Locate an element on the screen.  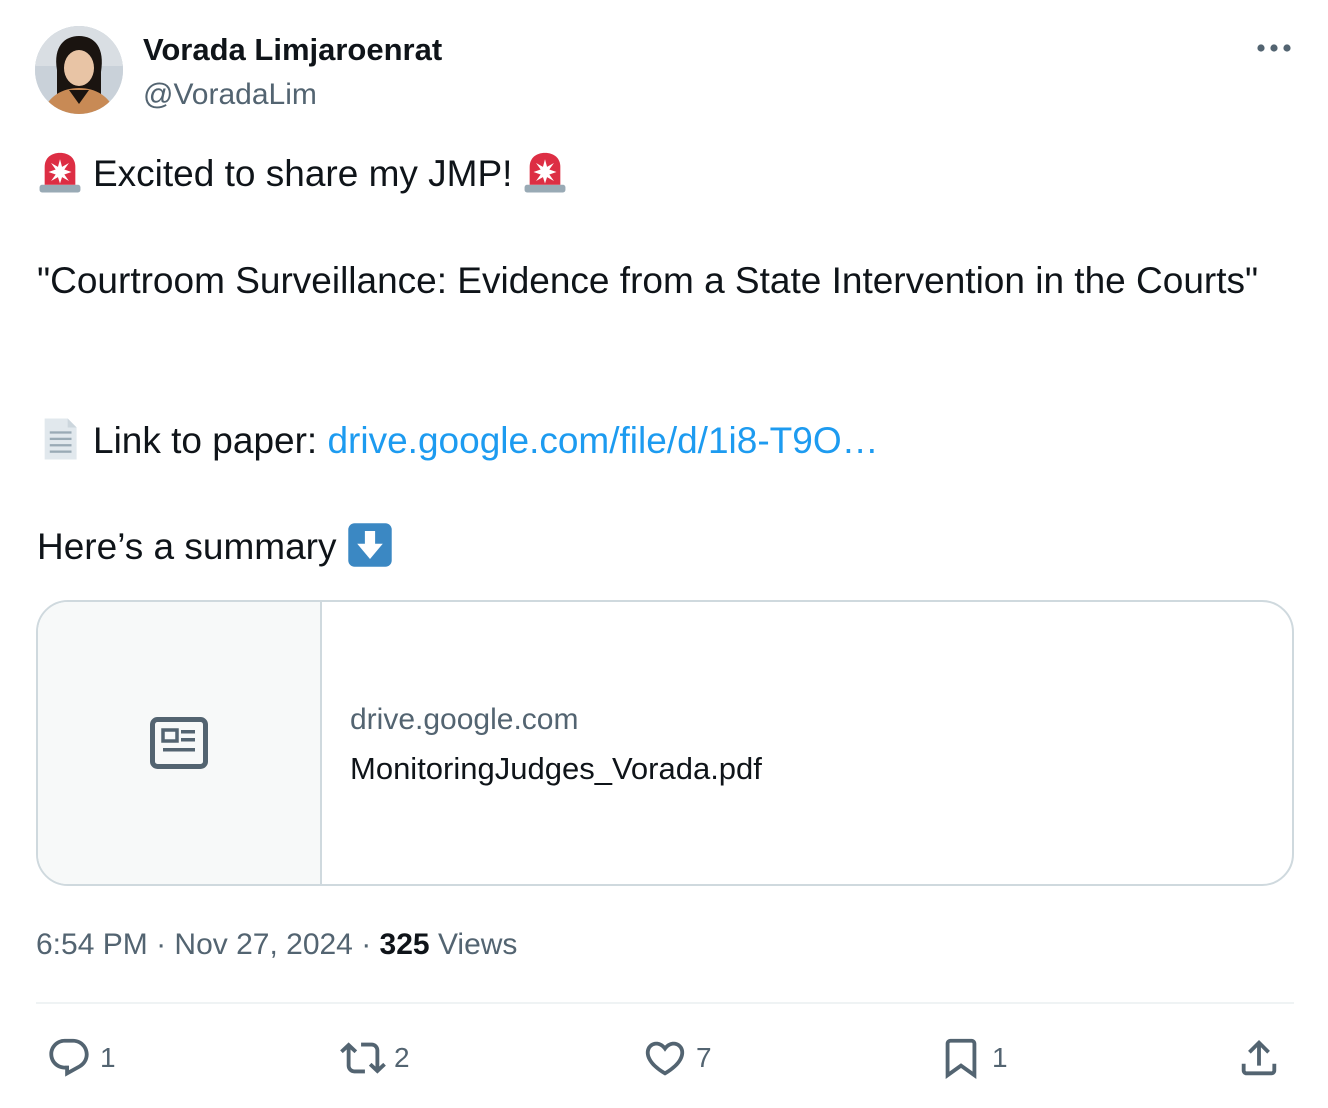
card-thumbnail is located at coordinates (180, 743).